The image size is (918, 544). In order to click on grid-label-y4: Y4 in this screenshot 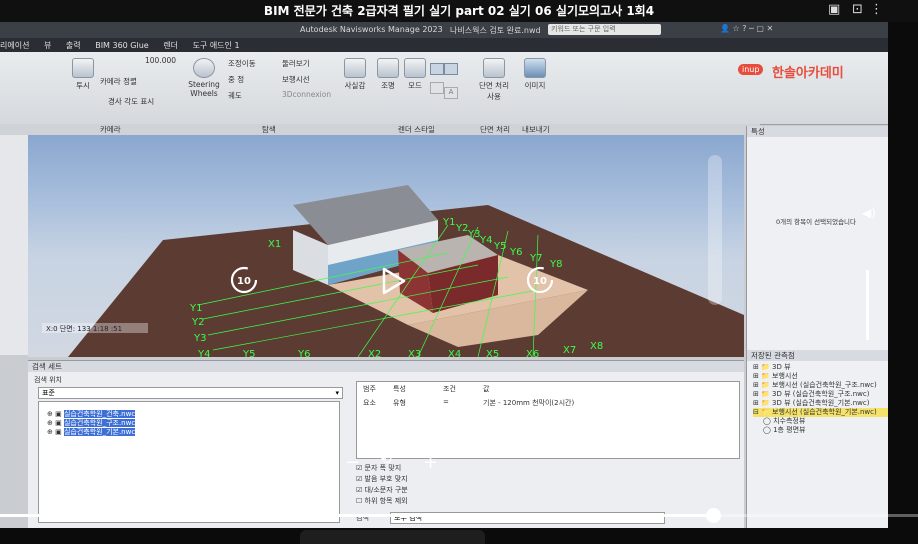, I will do `click(203, 353)`.